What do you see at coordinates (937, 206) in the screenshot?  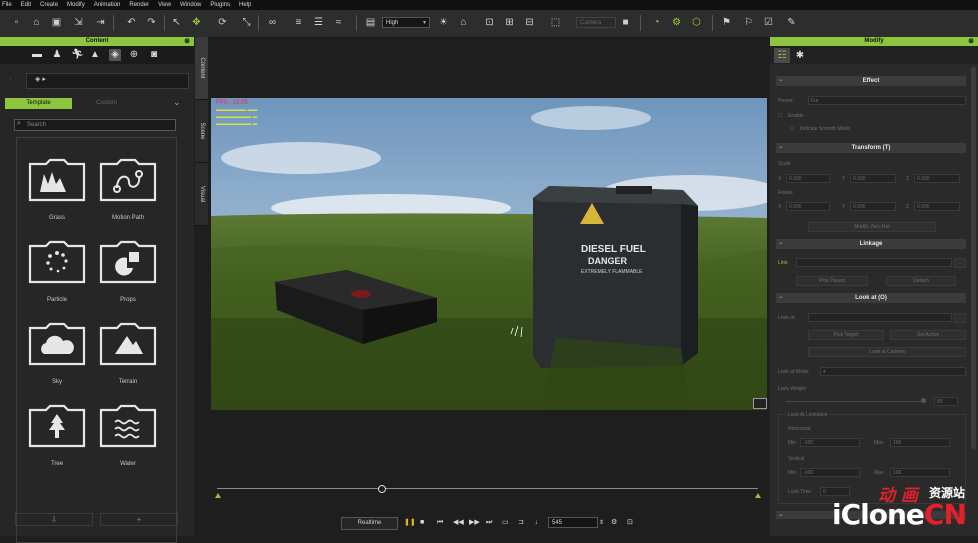 I see `rotate-z-field: 0.000` at bounding box center [937, 206].